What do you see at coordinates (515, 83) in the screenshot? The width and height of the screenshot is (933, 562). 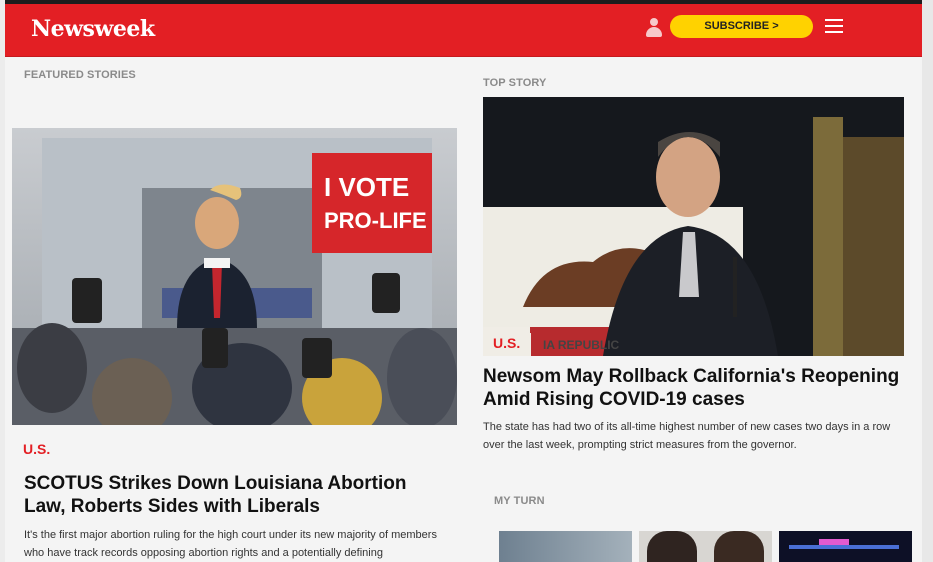 I see `top-story-label: TOP STORY` at bounding box center [515, 83].